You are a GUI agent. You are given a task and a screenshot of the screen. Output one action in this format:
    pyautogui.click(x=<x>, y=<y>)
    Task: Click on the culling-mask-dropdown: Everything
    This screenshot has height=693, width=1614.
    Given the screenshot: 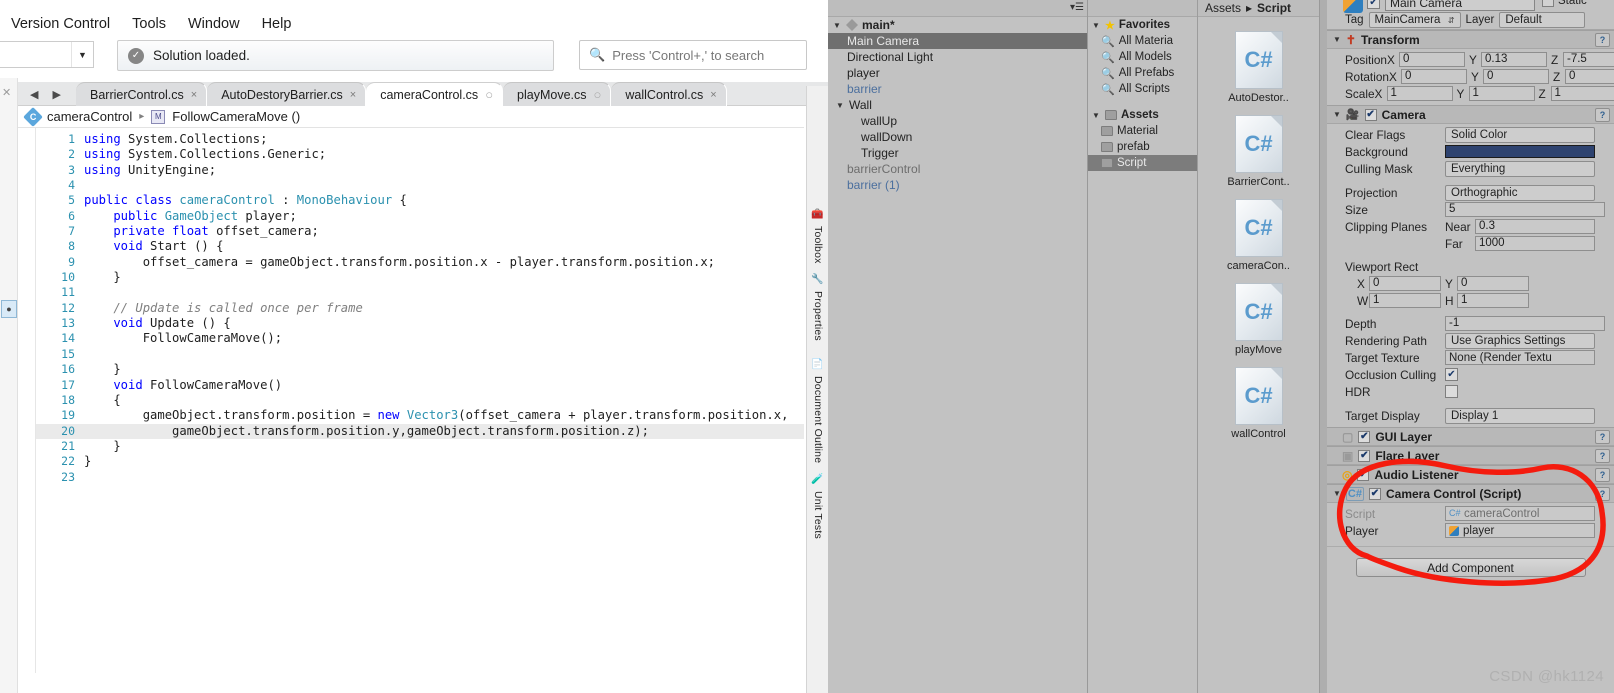 What is the action you would take?
    pyautogui.click(x=1520, y=168)
    